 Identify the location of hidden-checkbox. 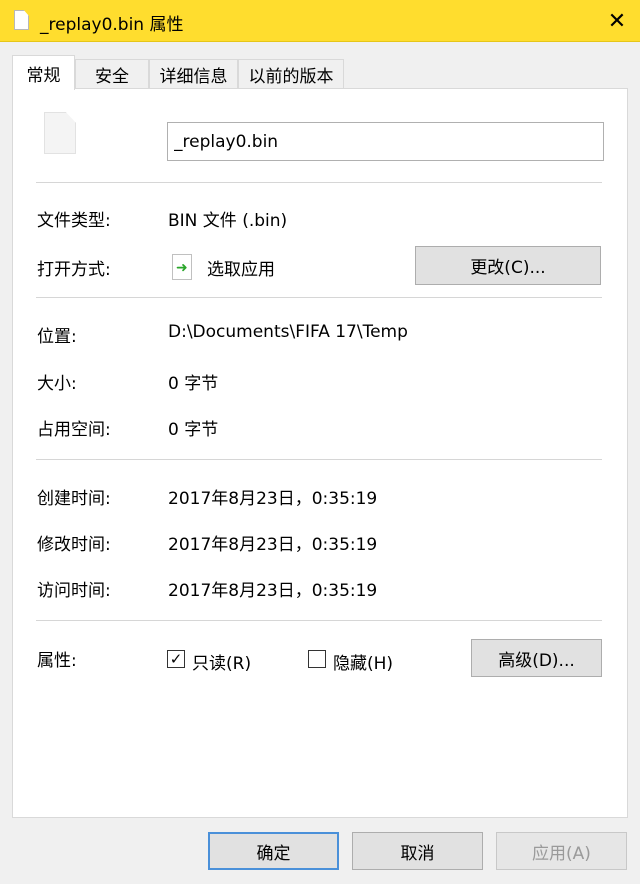
(317, 659).